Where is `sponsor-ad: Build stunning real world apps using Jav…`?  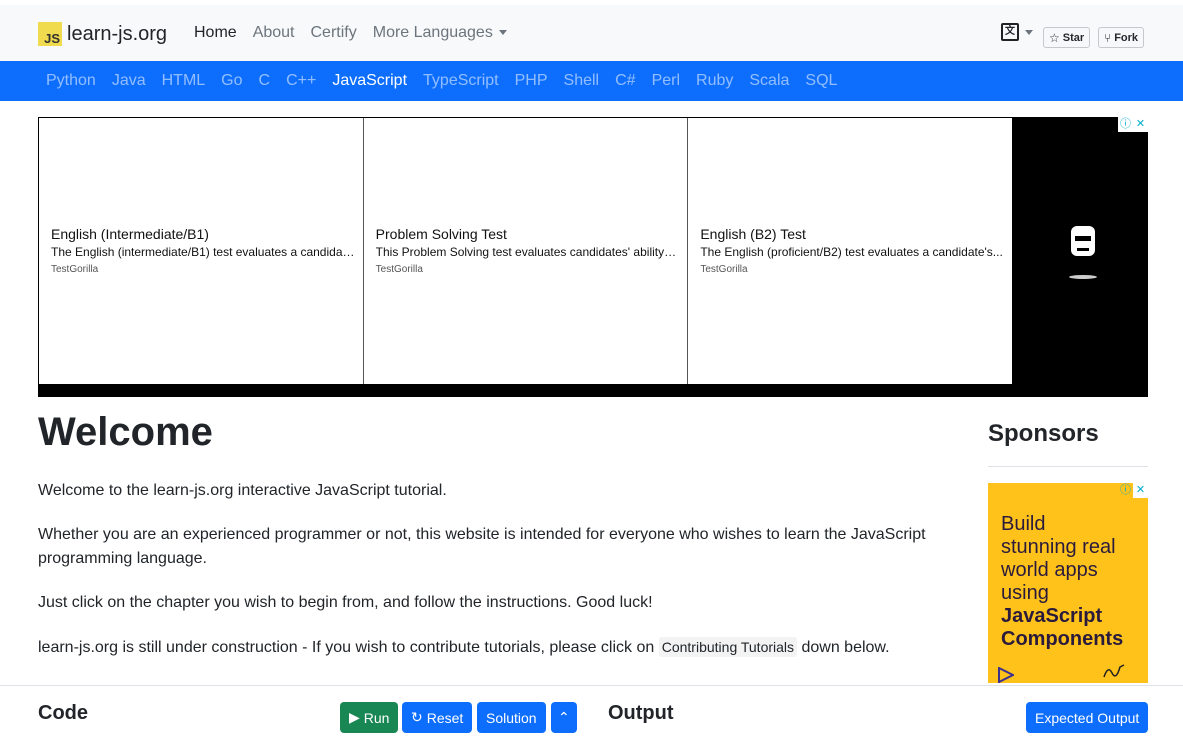
sponsor-ad: Build stunning real world apps using Jav… is located at coordinates (1068, 583).